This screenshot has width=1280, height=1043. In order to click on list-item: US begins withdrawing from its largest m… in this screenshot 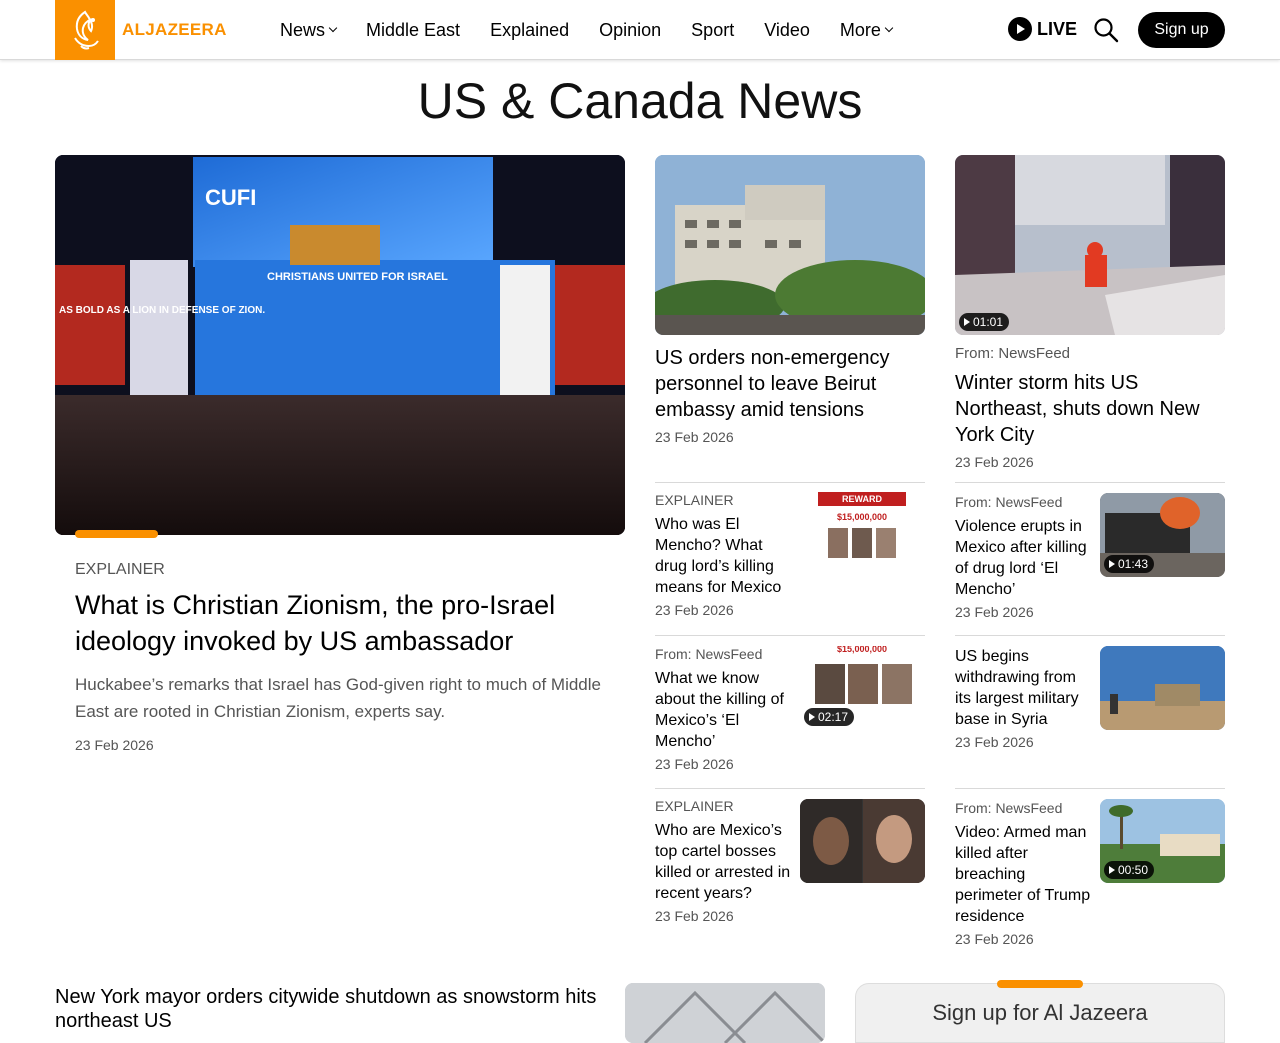, I will do `click(1025, 698)`.